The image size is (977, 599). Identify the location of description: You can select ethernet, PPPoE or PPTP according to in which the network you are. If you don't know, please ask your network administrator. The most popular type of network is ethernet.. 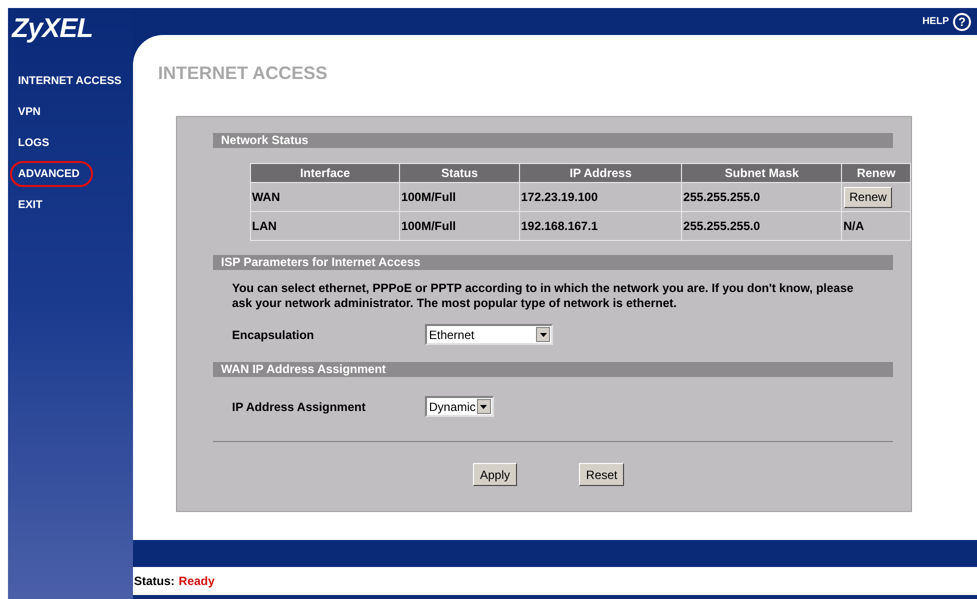
(543, 296).